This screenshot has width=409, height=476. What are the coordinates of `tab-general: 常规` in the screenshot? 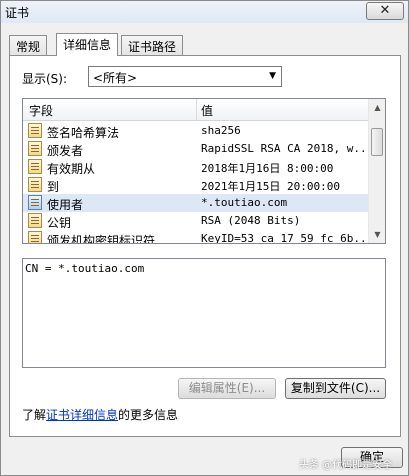 It's located at (28, 45).